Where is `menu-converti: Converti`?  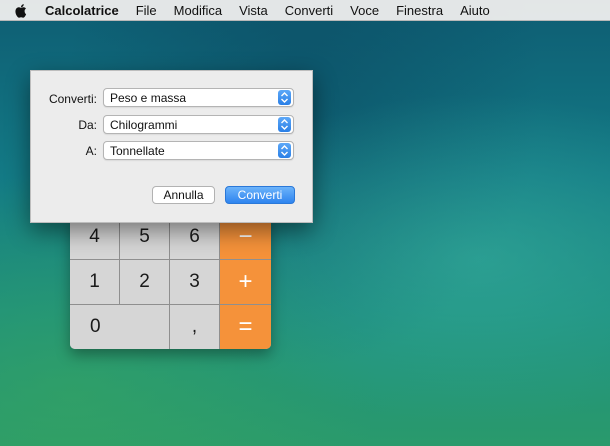 menu-converti: Converti is located at coordinates (309, 10).